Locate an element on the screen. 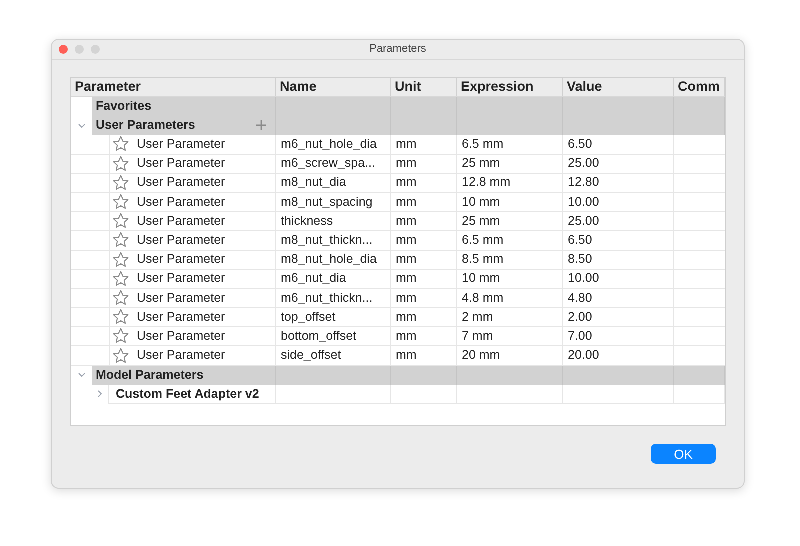  table-cell-text: 7 mm is located at coordinates (478, 336).